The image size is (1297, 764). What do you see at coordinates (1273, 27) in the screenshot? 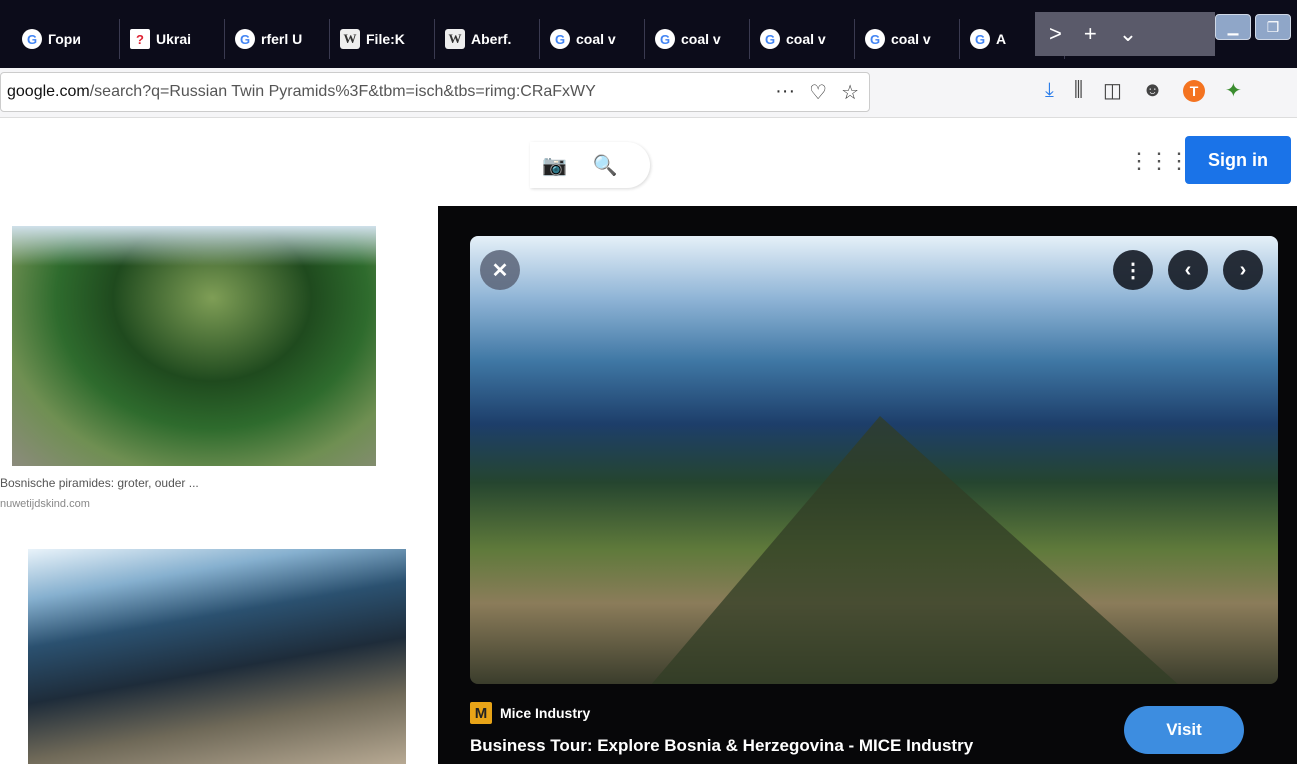
I see `restore-button: ❐` at bounding box center [1273, 27].